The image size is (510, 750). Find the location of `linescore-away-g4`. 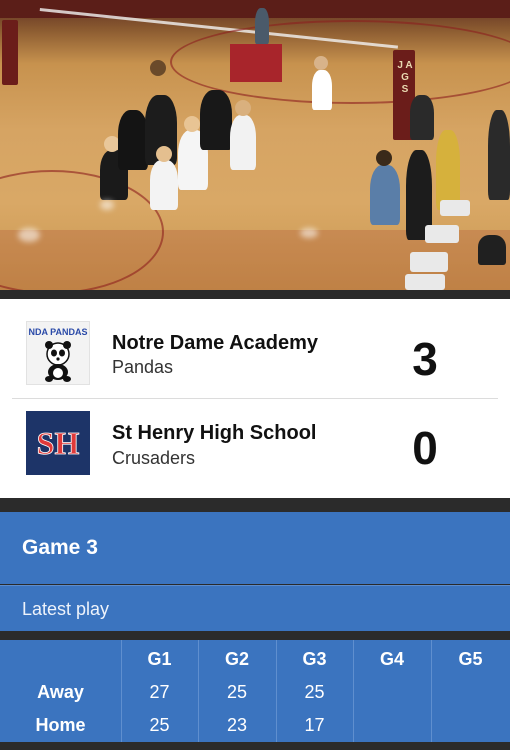

linescore-away-g4 is located at coordinates (392, 692).